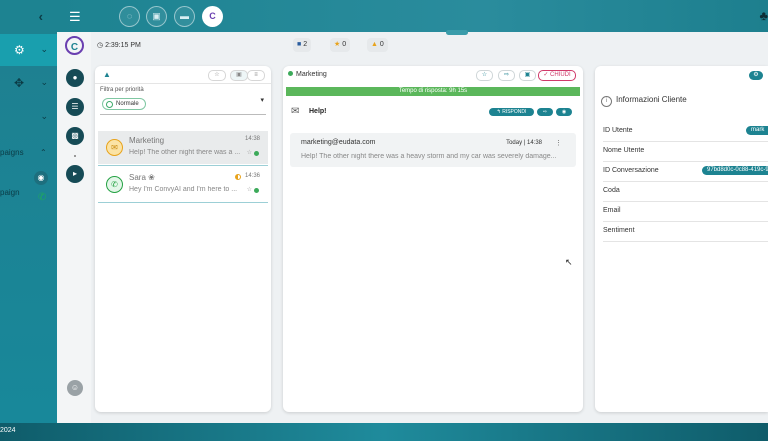  I want to click on filter-icon: ▲, so click(107, 74).